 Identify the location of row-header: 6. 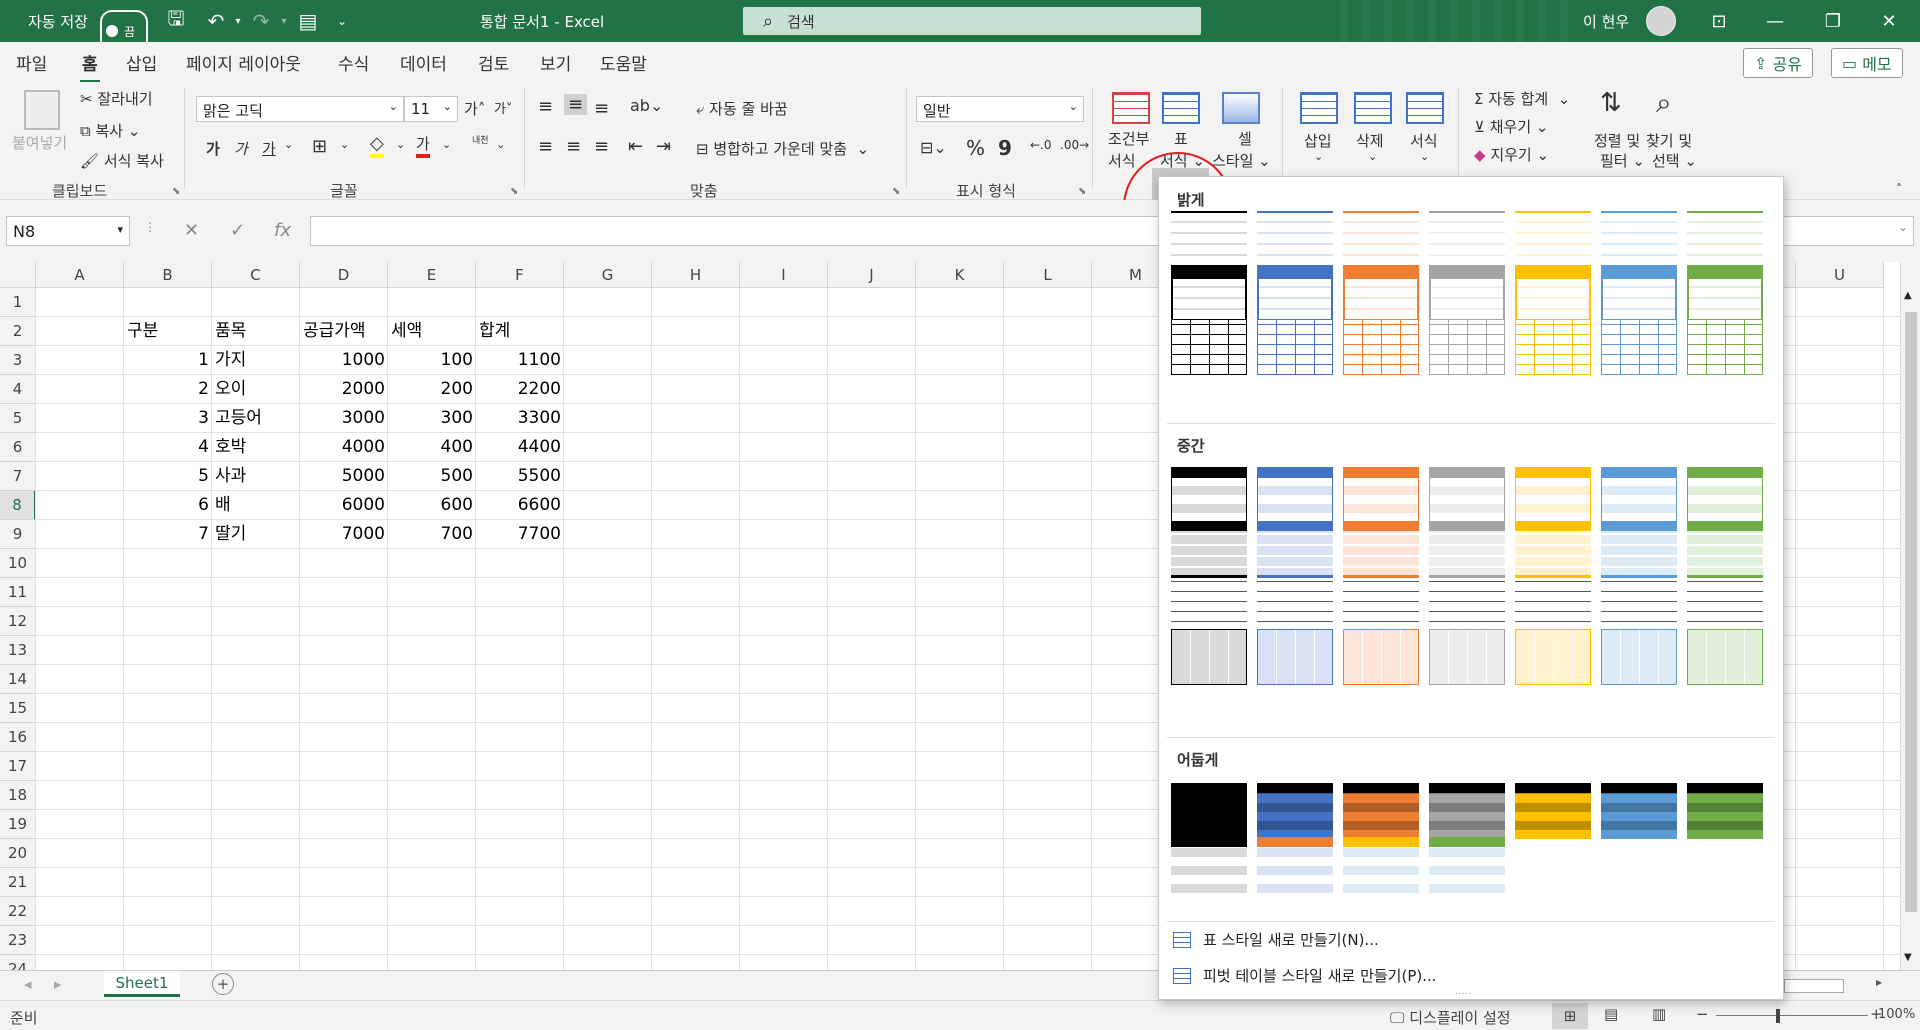
(18, 447).